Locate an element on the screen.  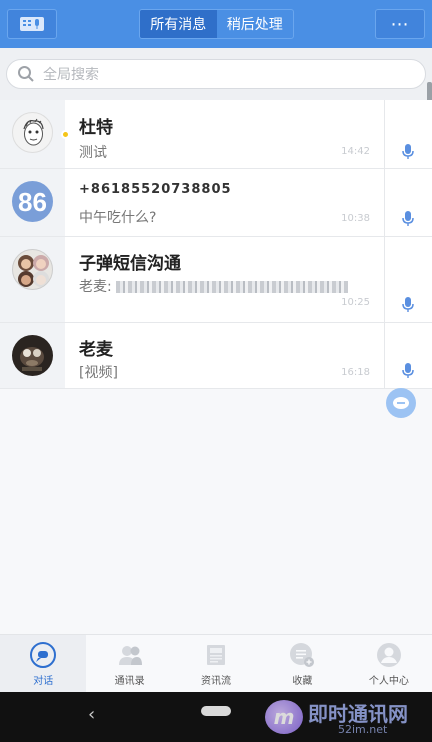
bottom-nav: 对话 通讯录 资讯流 收藏 个人中心 is located at coordinates (216, 663).